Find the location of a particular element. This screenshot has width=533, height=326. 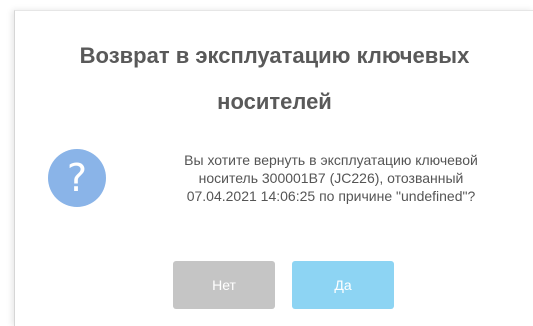

yes-button: Да is located at coordinates (343, 285).